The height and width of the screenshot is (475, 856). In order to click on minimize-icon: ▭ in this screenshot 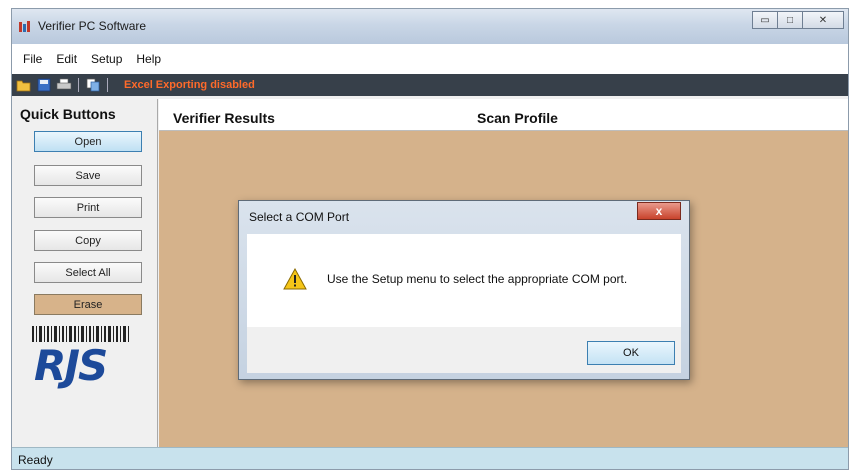, I will do `click(765, 20)`.